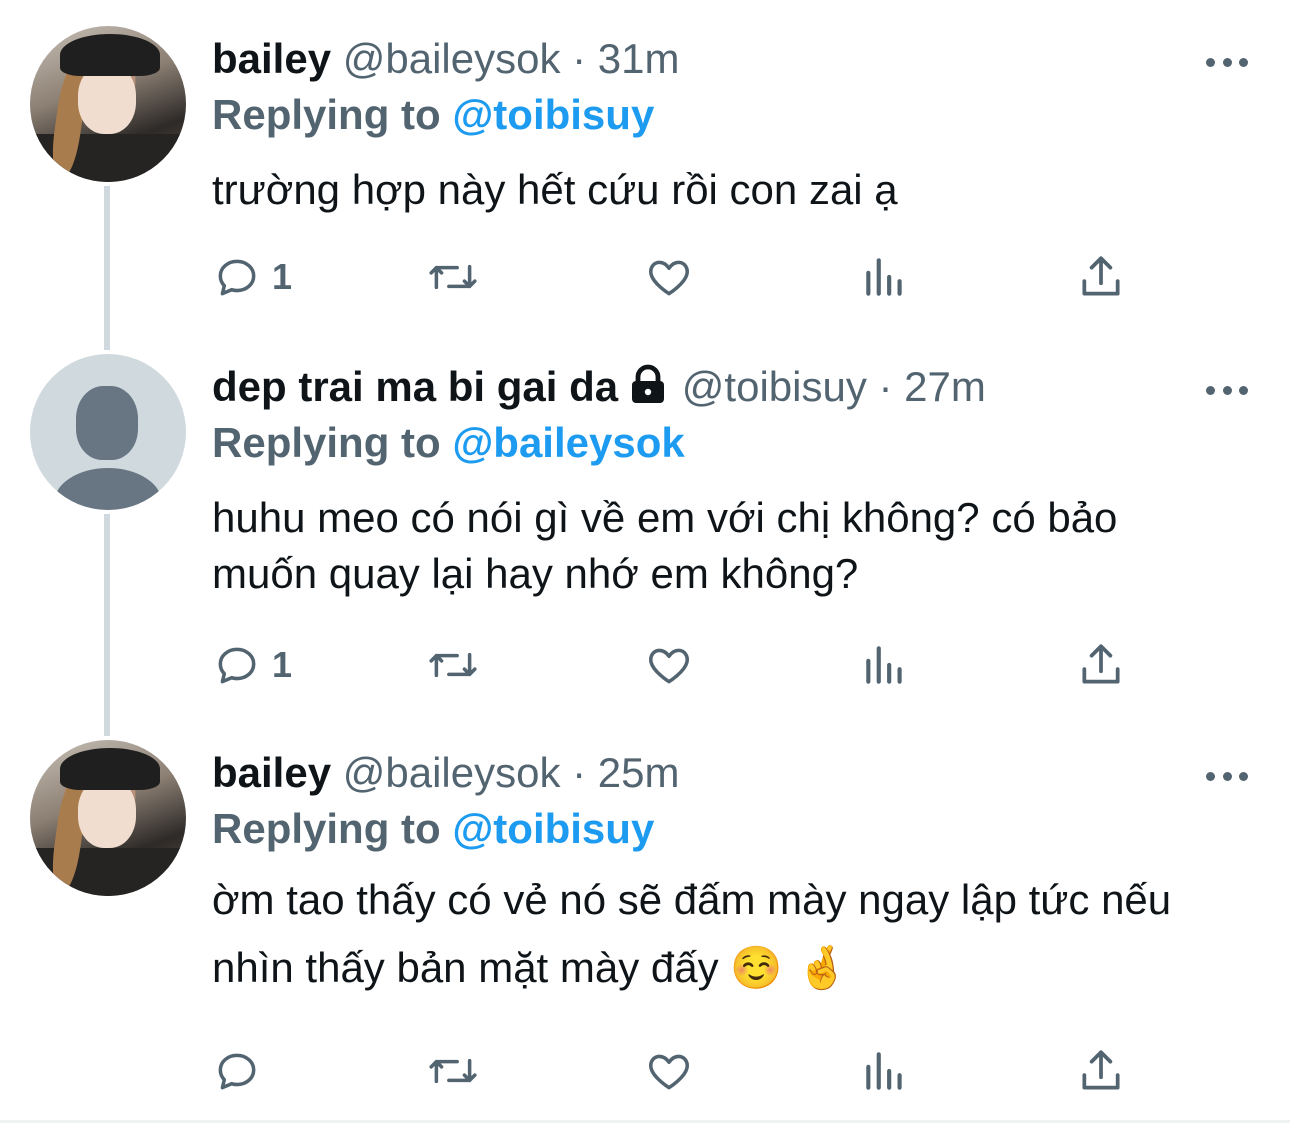 This screenshot has height=1123, width=1290. Describe the element at coordinates (555, 189) in the screenshot. I see `tweet-text: trường hợp này hết cứu rồi con zai ạ` at that location.